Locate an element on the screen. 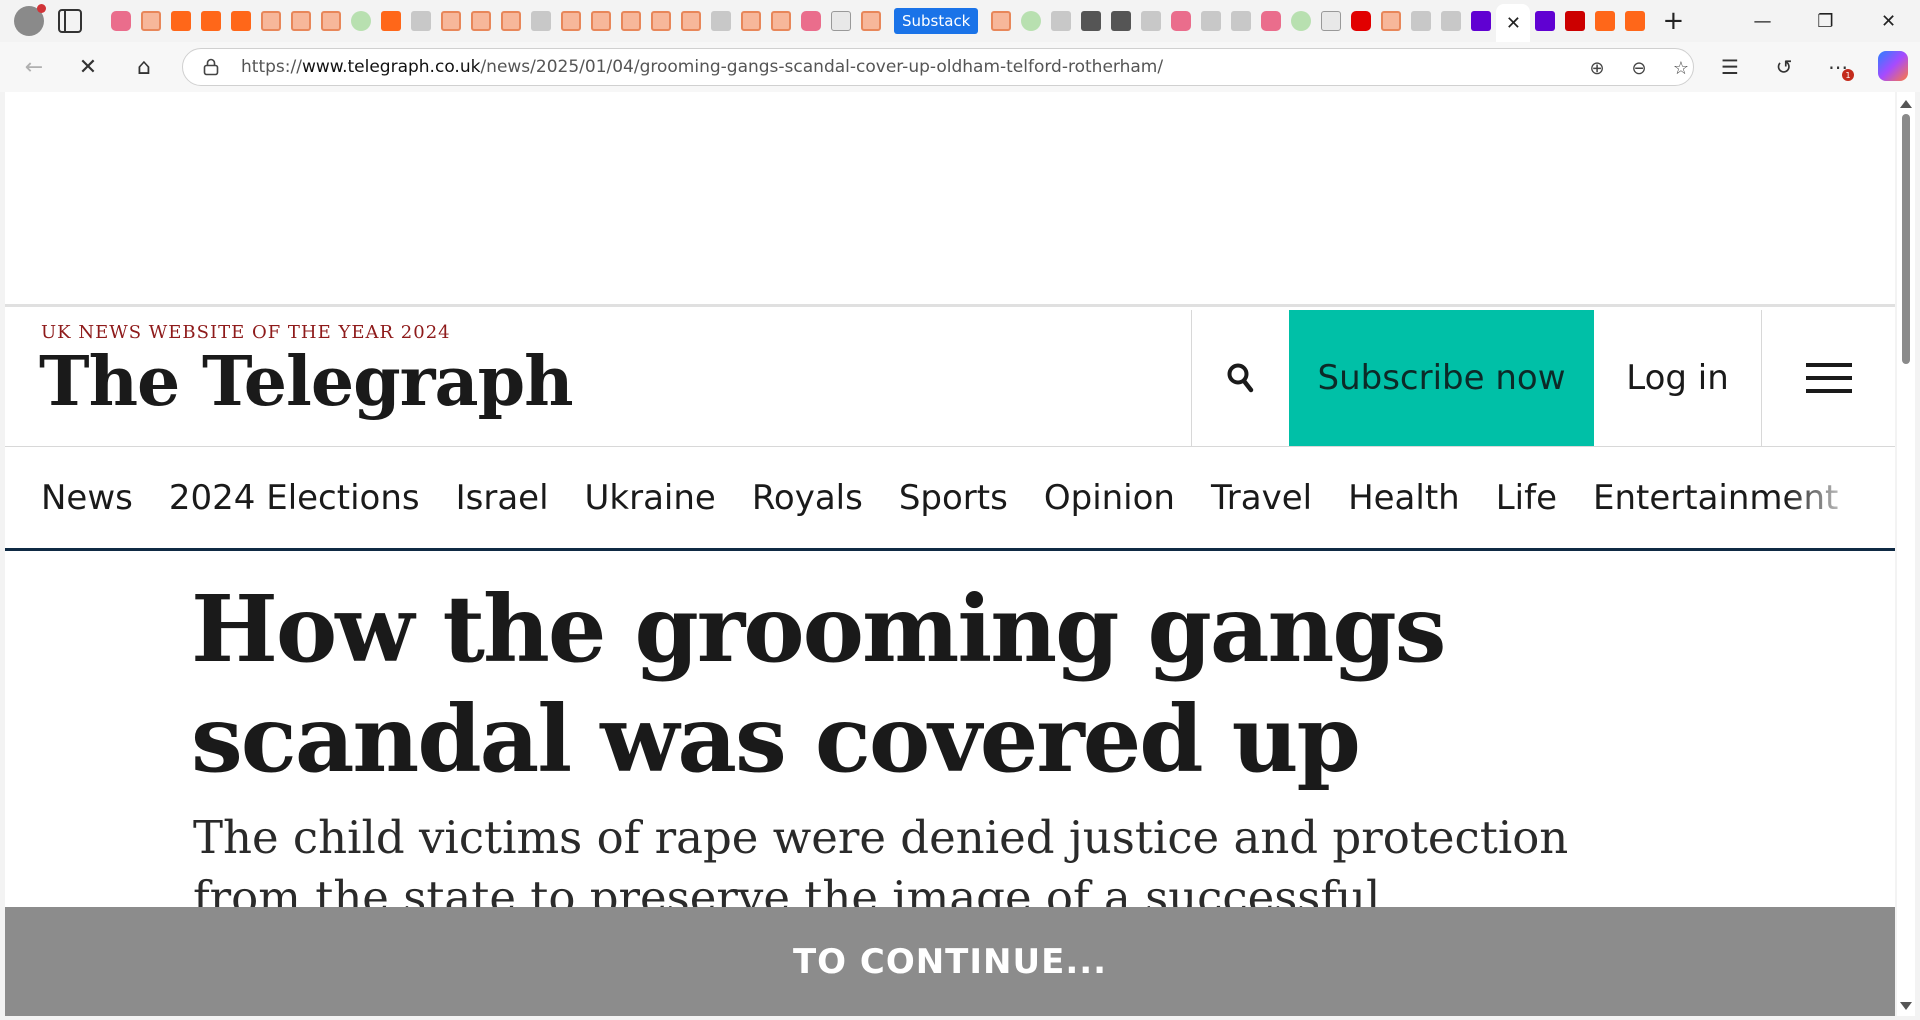 Image resolution: width=1920 pixels, height=1020 pixels. page-scrollbar is located at coordinates (1906, 554).